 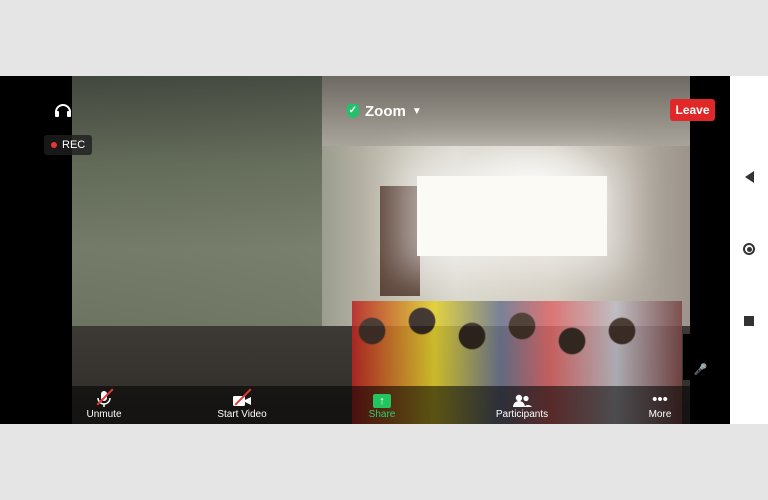 What do you see at coordinates (382, 397) in the screenshot?
I see `share-screen-icon: ↑` at bounding box center [382, 397].